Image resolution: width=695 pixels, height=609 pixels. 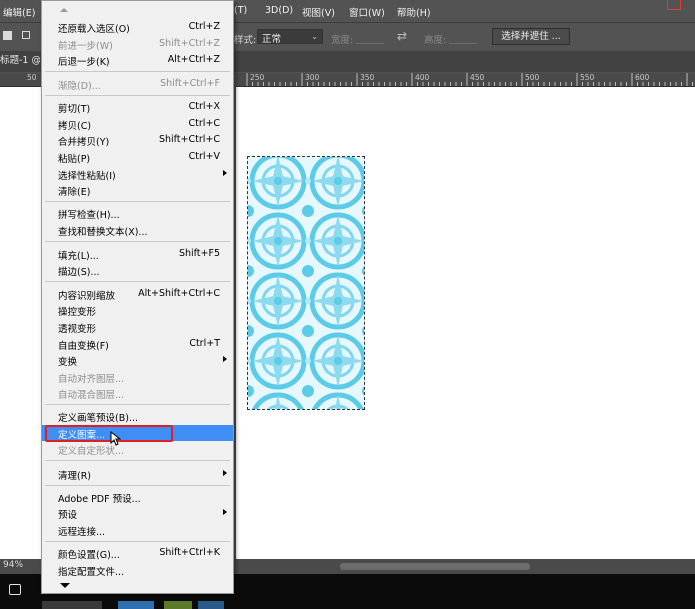 What do you see at coordinates (19, 12) in the screenshot?
I see `menu-edit: 编辑(E)` at bounding box center [19, 12].